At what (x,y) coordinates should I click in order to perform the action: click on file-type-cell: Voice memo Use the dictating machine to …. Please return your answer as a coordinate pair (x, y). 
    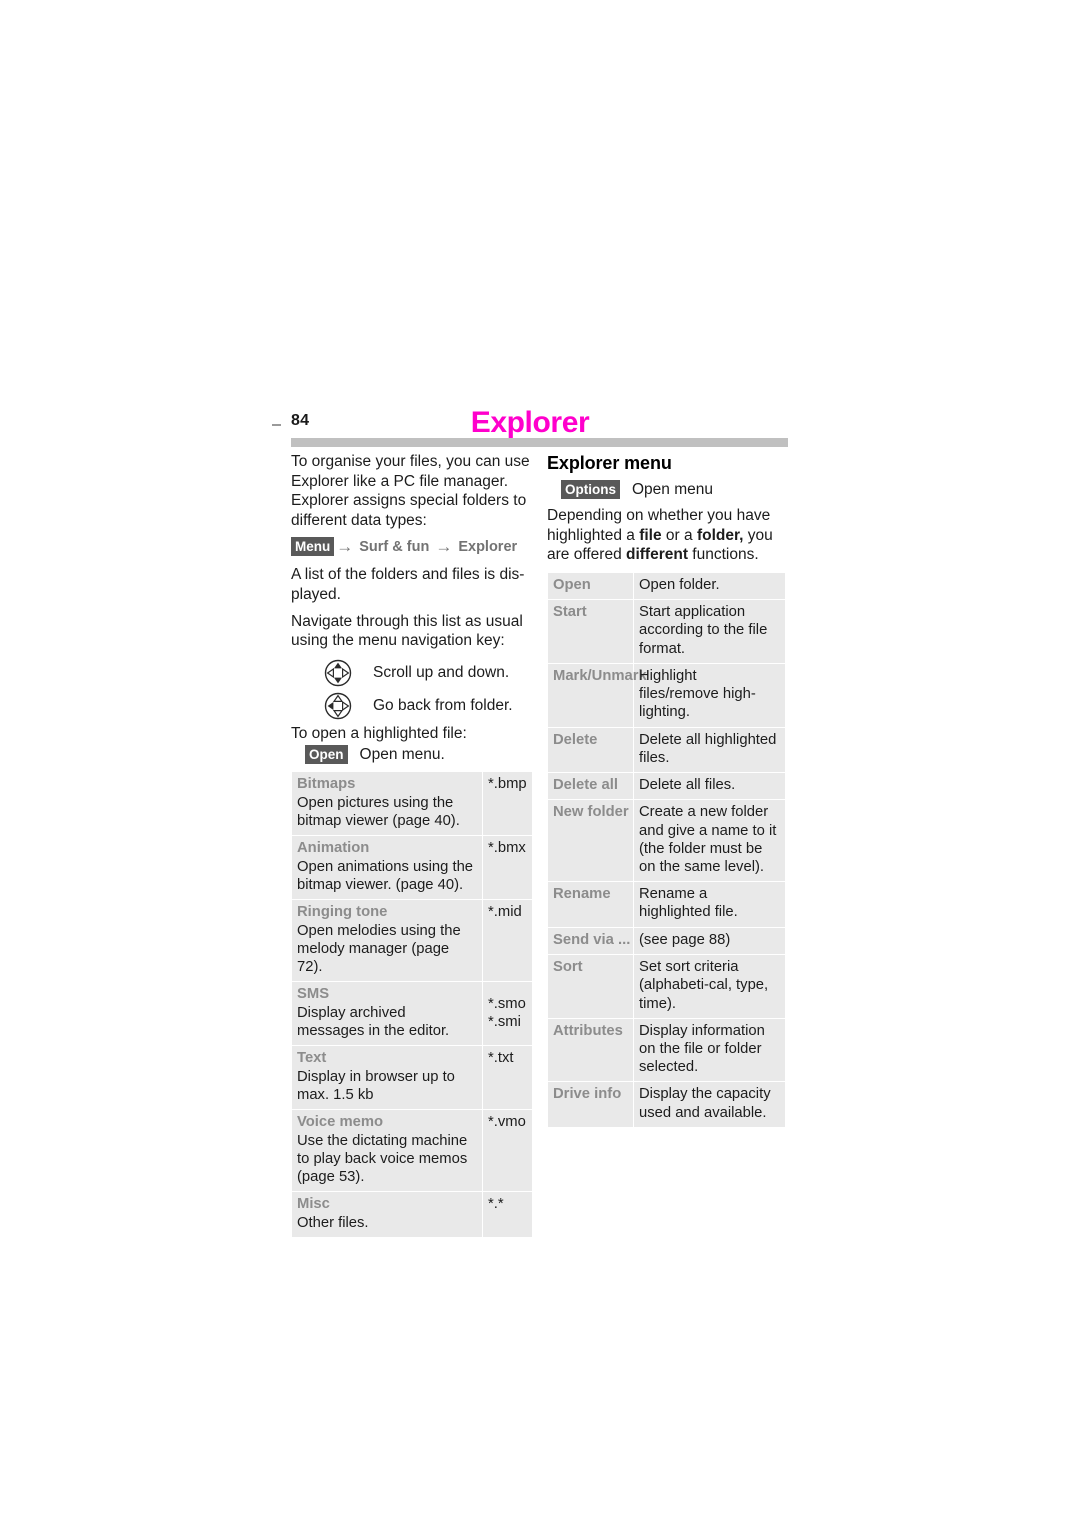
    Looking at the image, I should click on (387, 1151).